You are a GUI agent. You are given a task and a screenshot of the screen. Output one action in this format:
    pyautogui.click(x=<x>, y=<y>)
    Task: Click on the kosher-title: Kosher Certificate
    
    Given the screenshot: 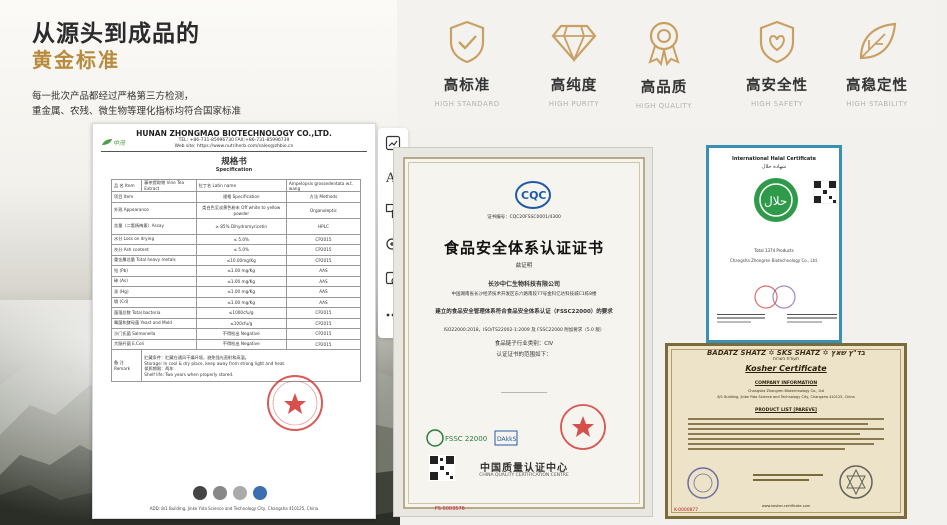 What is the action you would take?
    pyautogui.click(x=786, y=368)
    